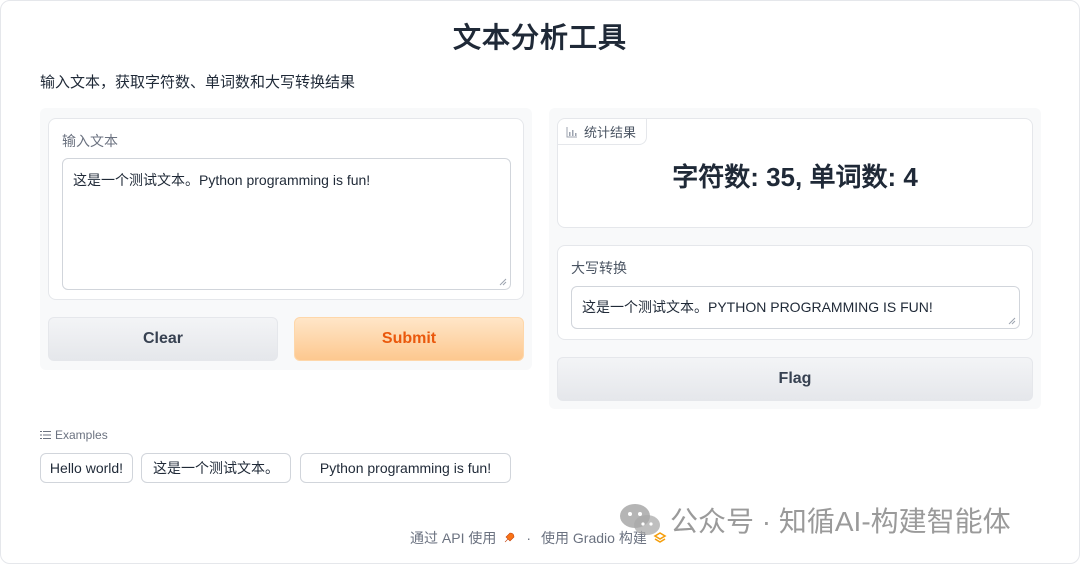 The width and height of the screenshot is (1080, 564). Describe the element at coordinates (198, 82) in the screenshot. I see `page-description: 输入文本，获取字符数、单词数和大写转换结果` at that location.